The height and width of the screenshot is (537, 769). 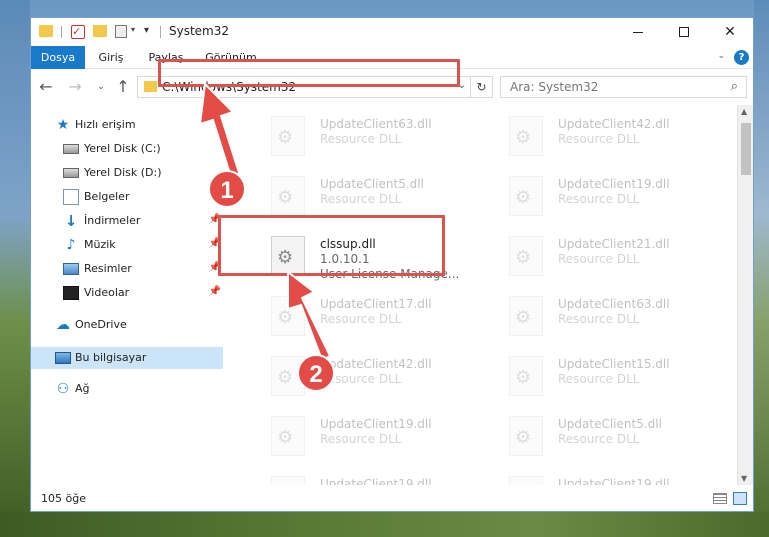 I want to click on file-item: UpdateClient17.dllResource DLL, so click(x=360, y=318).